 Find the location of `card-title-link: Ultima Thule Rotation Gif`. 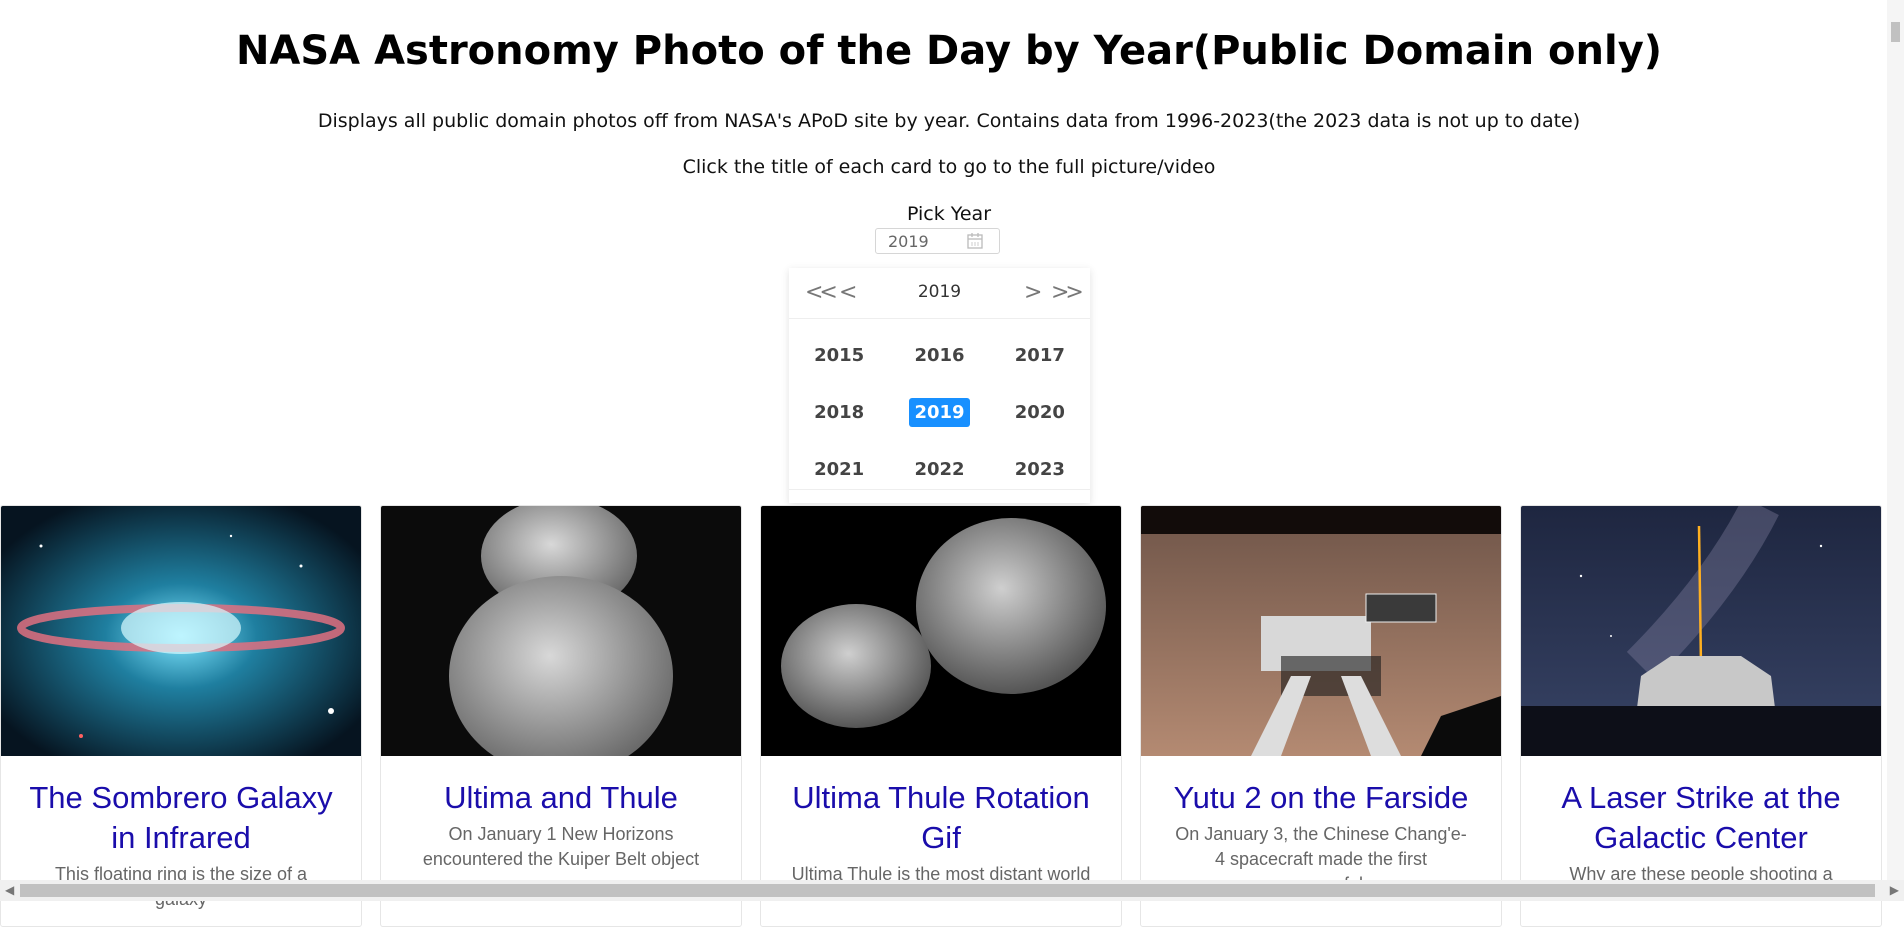

card-title-link: Ultima Thule Rotation Gif is located at coordinates (941, 818).